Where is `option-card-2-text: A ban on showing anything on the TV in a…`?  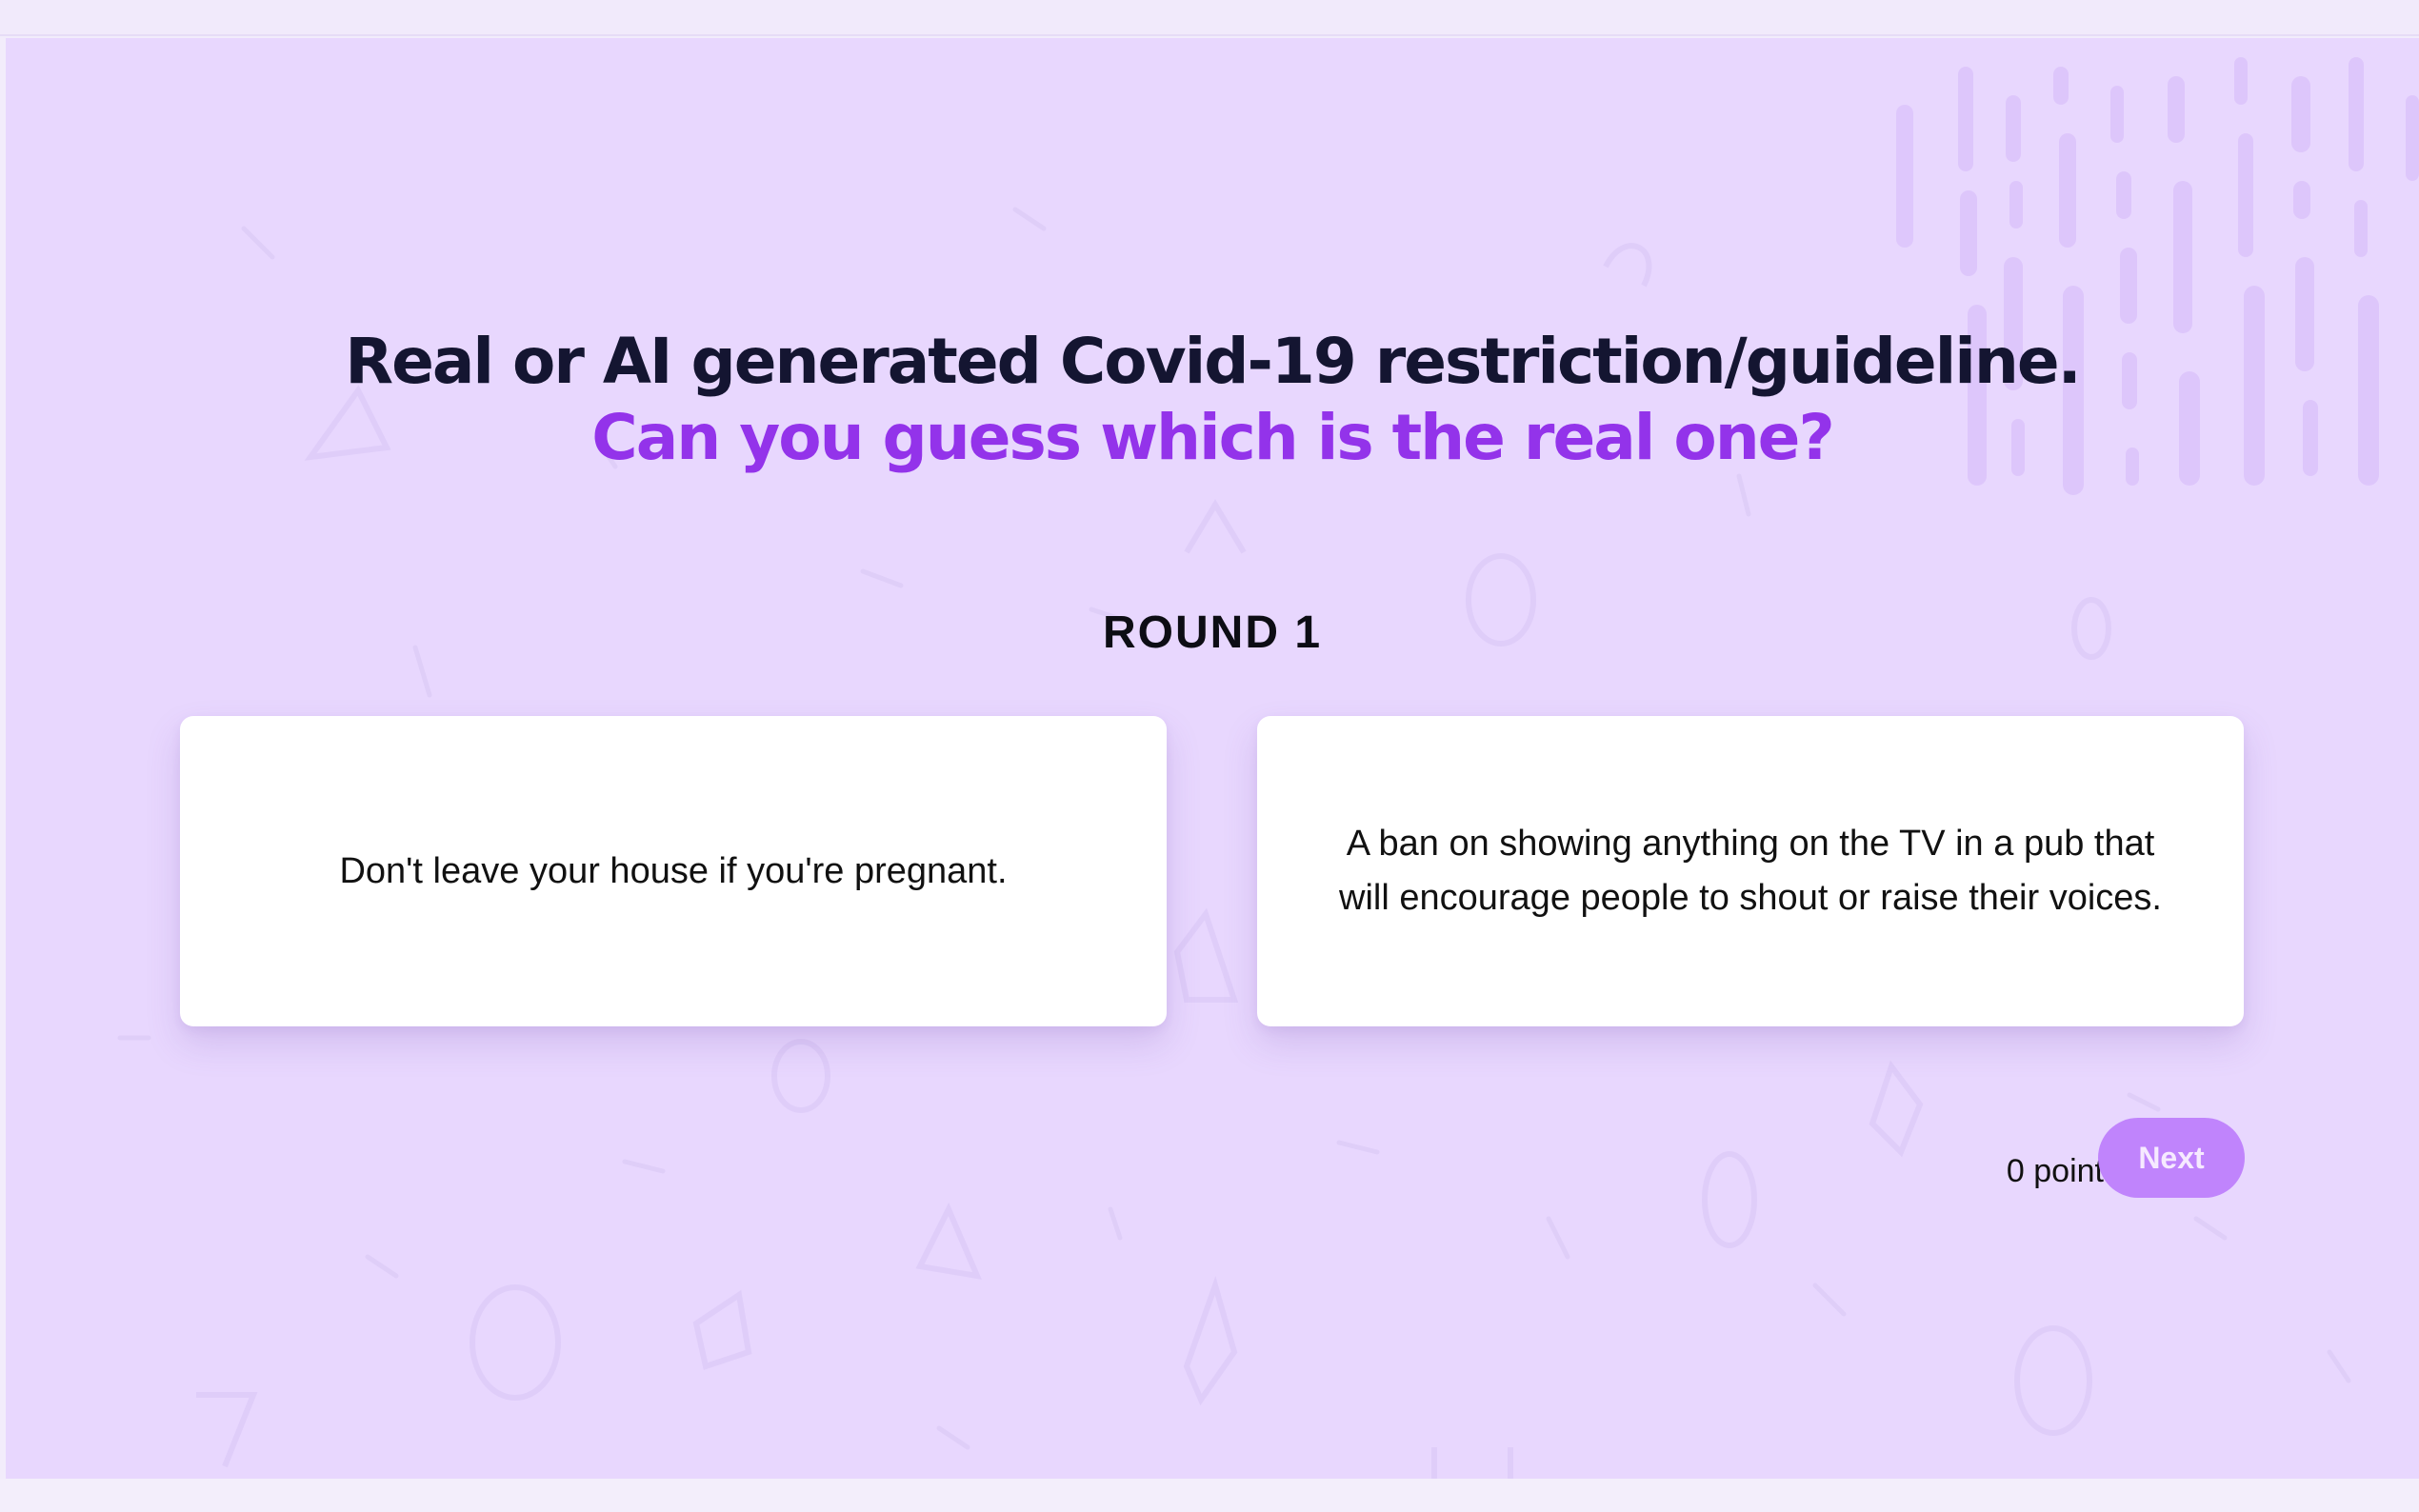
option-card-2-text: A ban on showing anything on the TV in a… is located at coordinates (1750, 871).